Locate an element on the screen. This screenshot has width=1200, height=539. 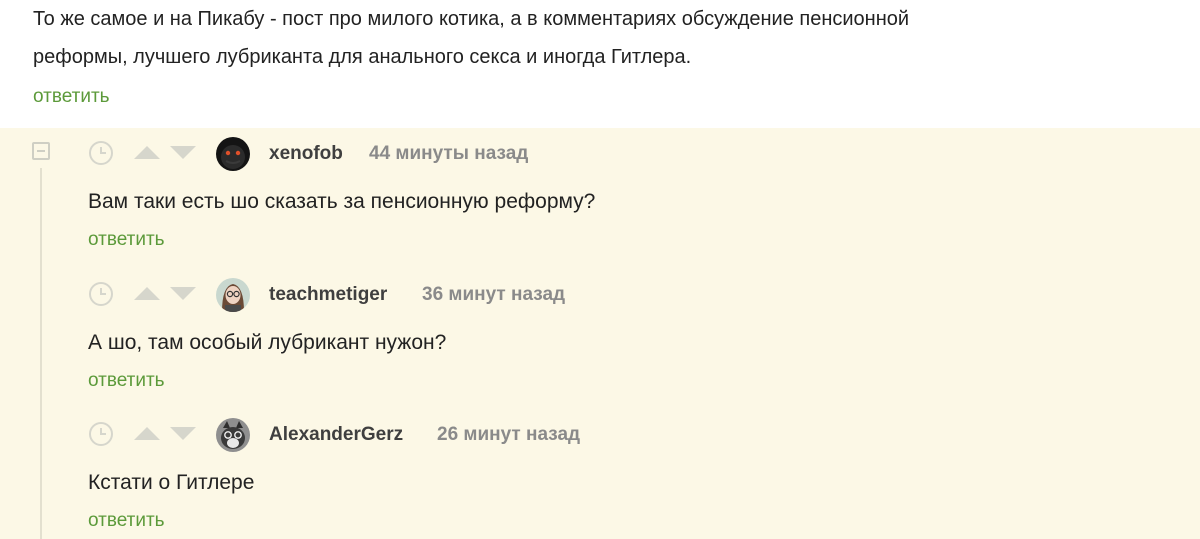
comment-text: А шо, там особый лубрикант нужон? is located at coordinates (267, 342).